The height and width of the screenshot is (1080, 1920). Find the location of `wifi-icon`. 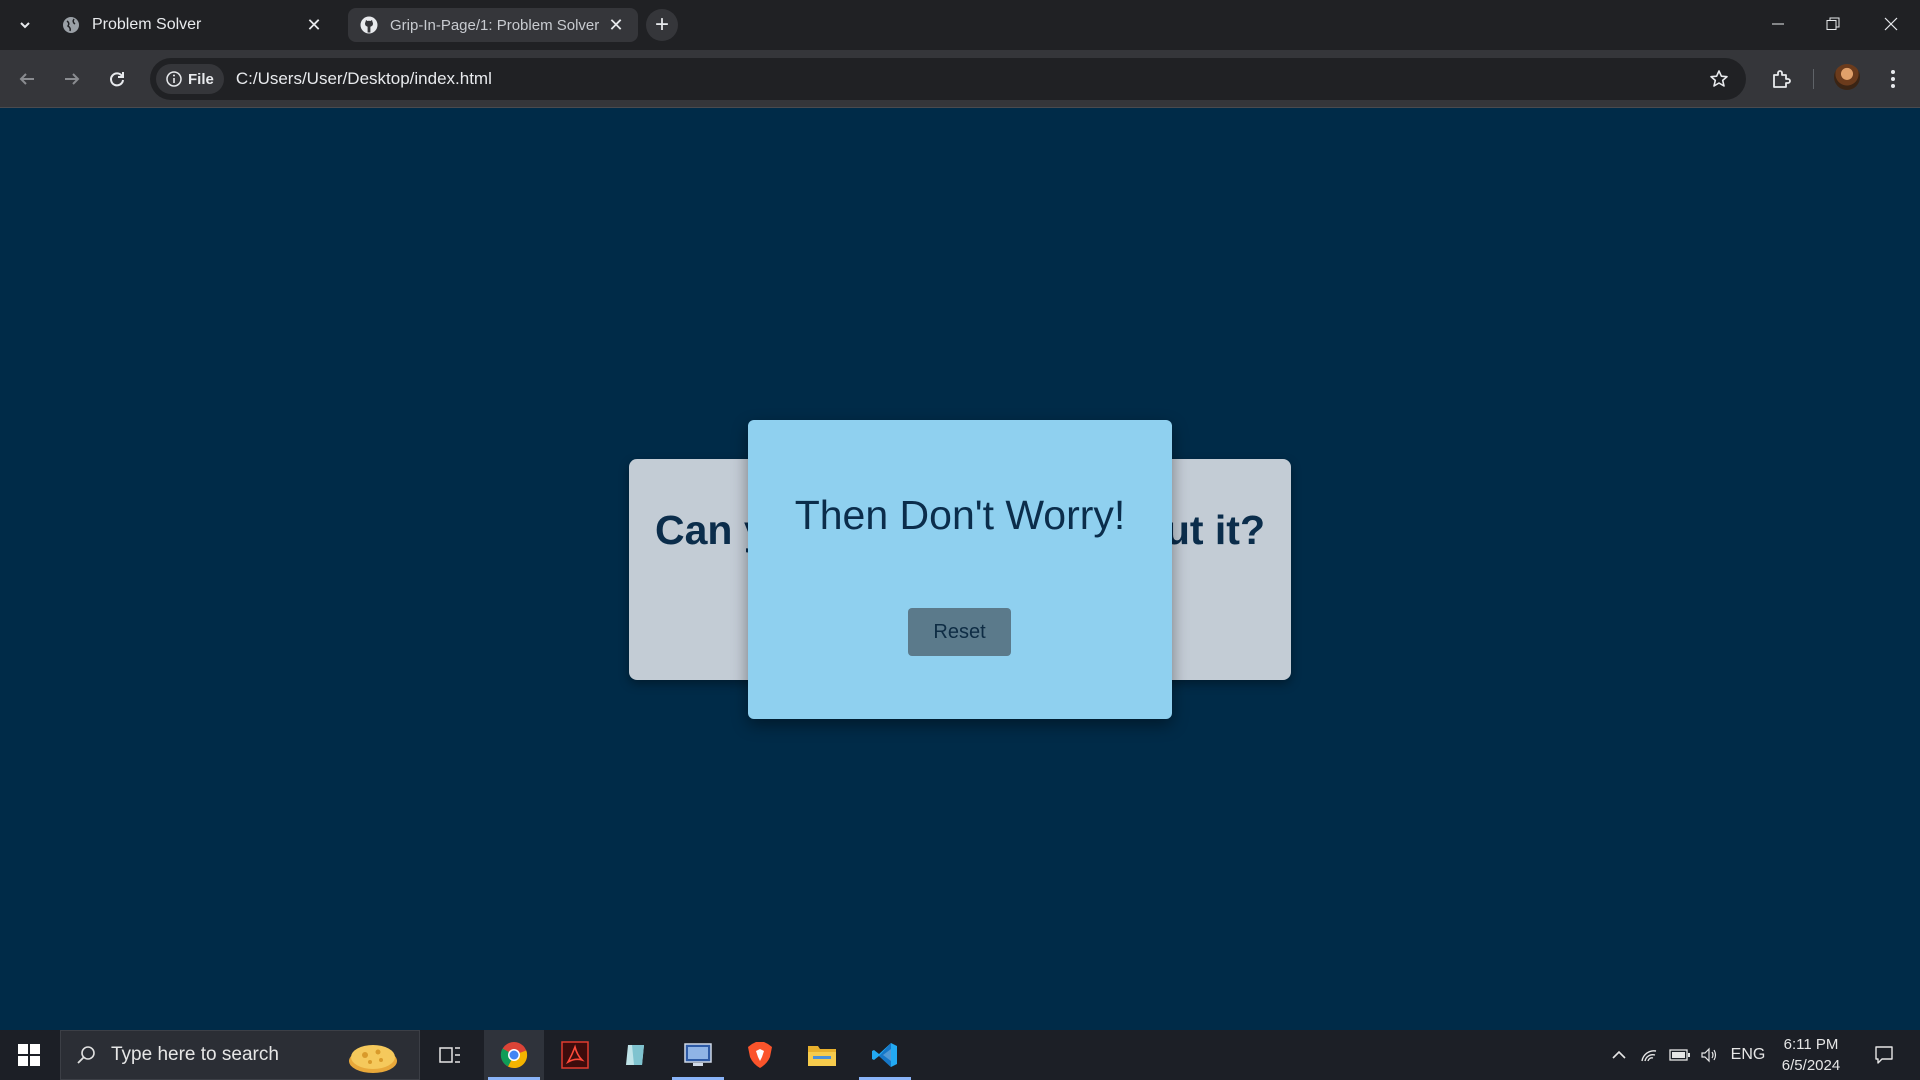

wifi-icon is located at coordinates (1649, 1056).